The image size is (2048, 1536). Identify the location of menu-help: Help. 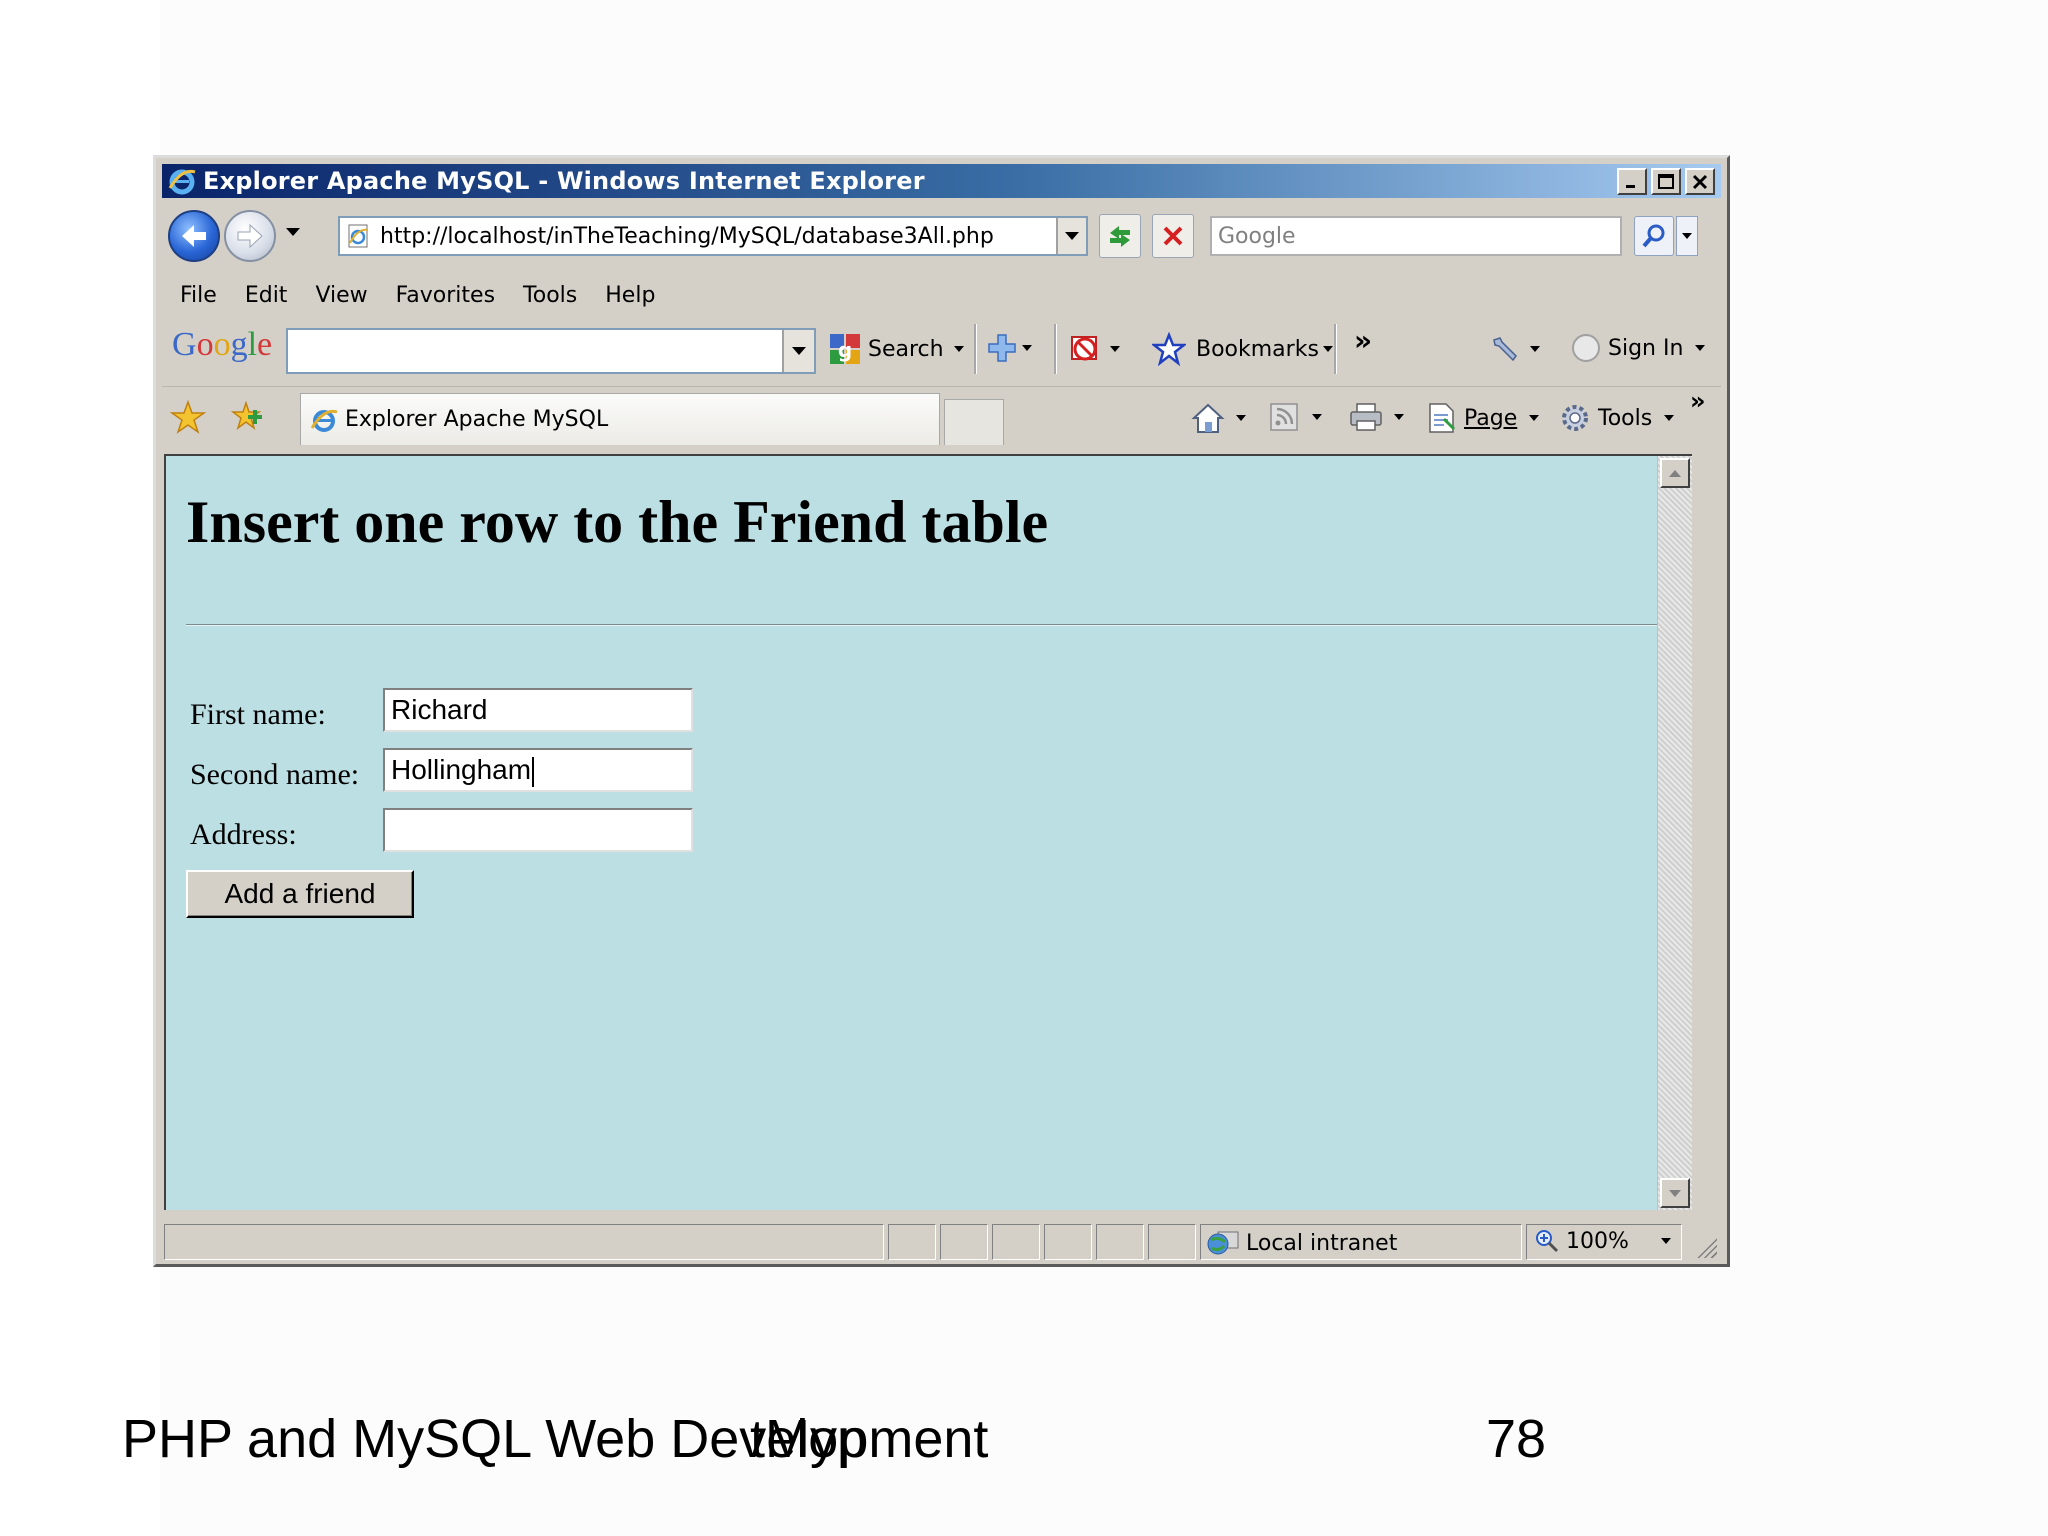
(630, 295).